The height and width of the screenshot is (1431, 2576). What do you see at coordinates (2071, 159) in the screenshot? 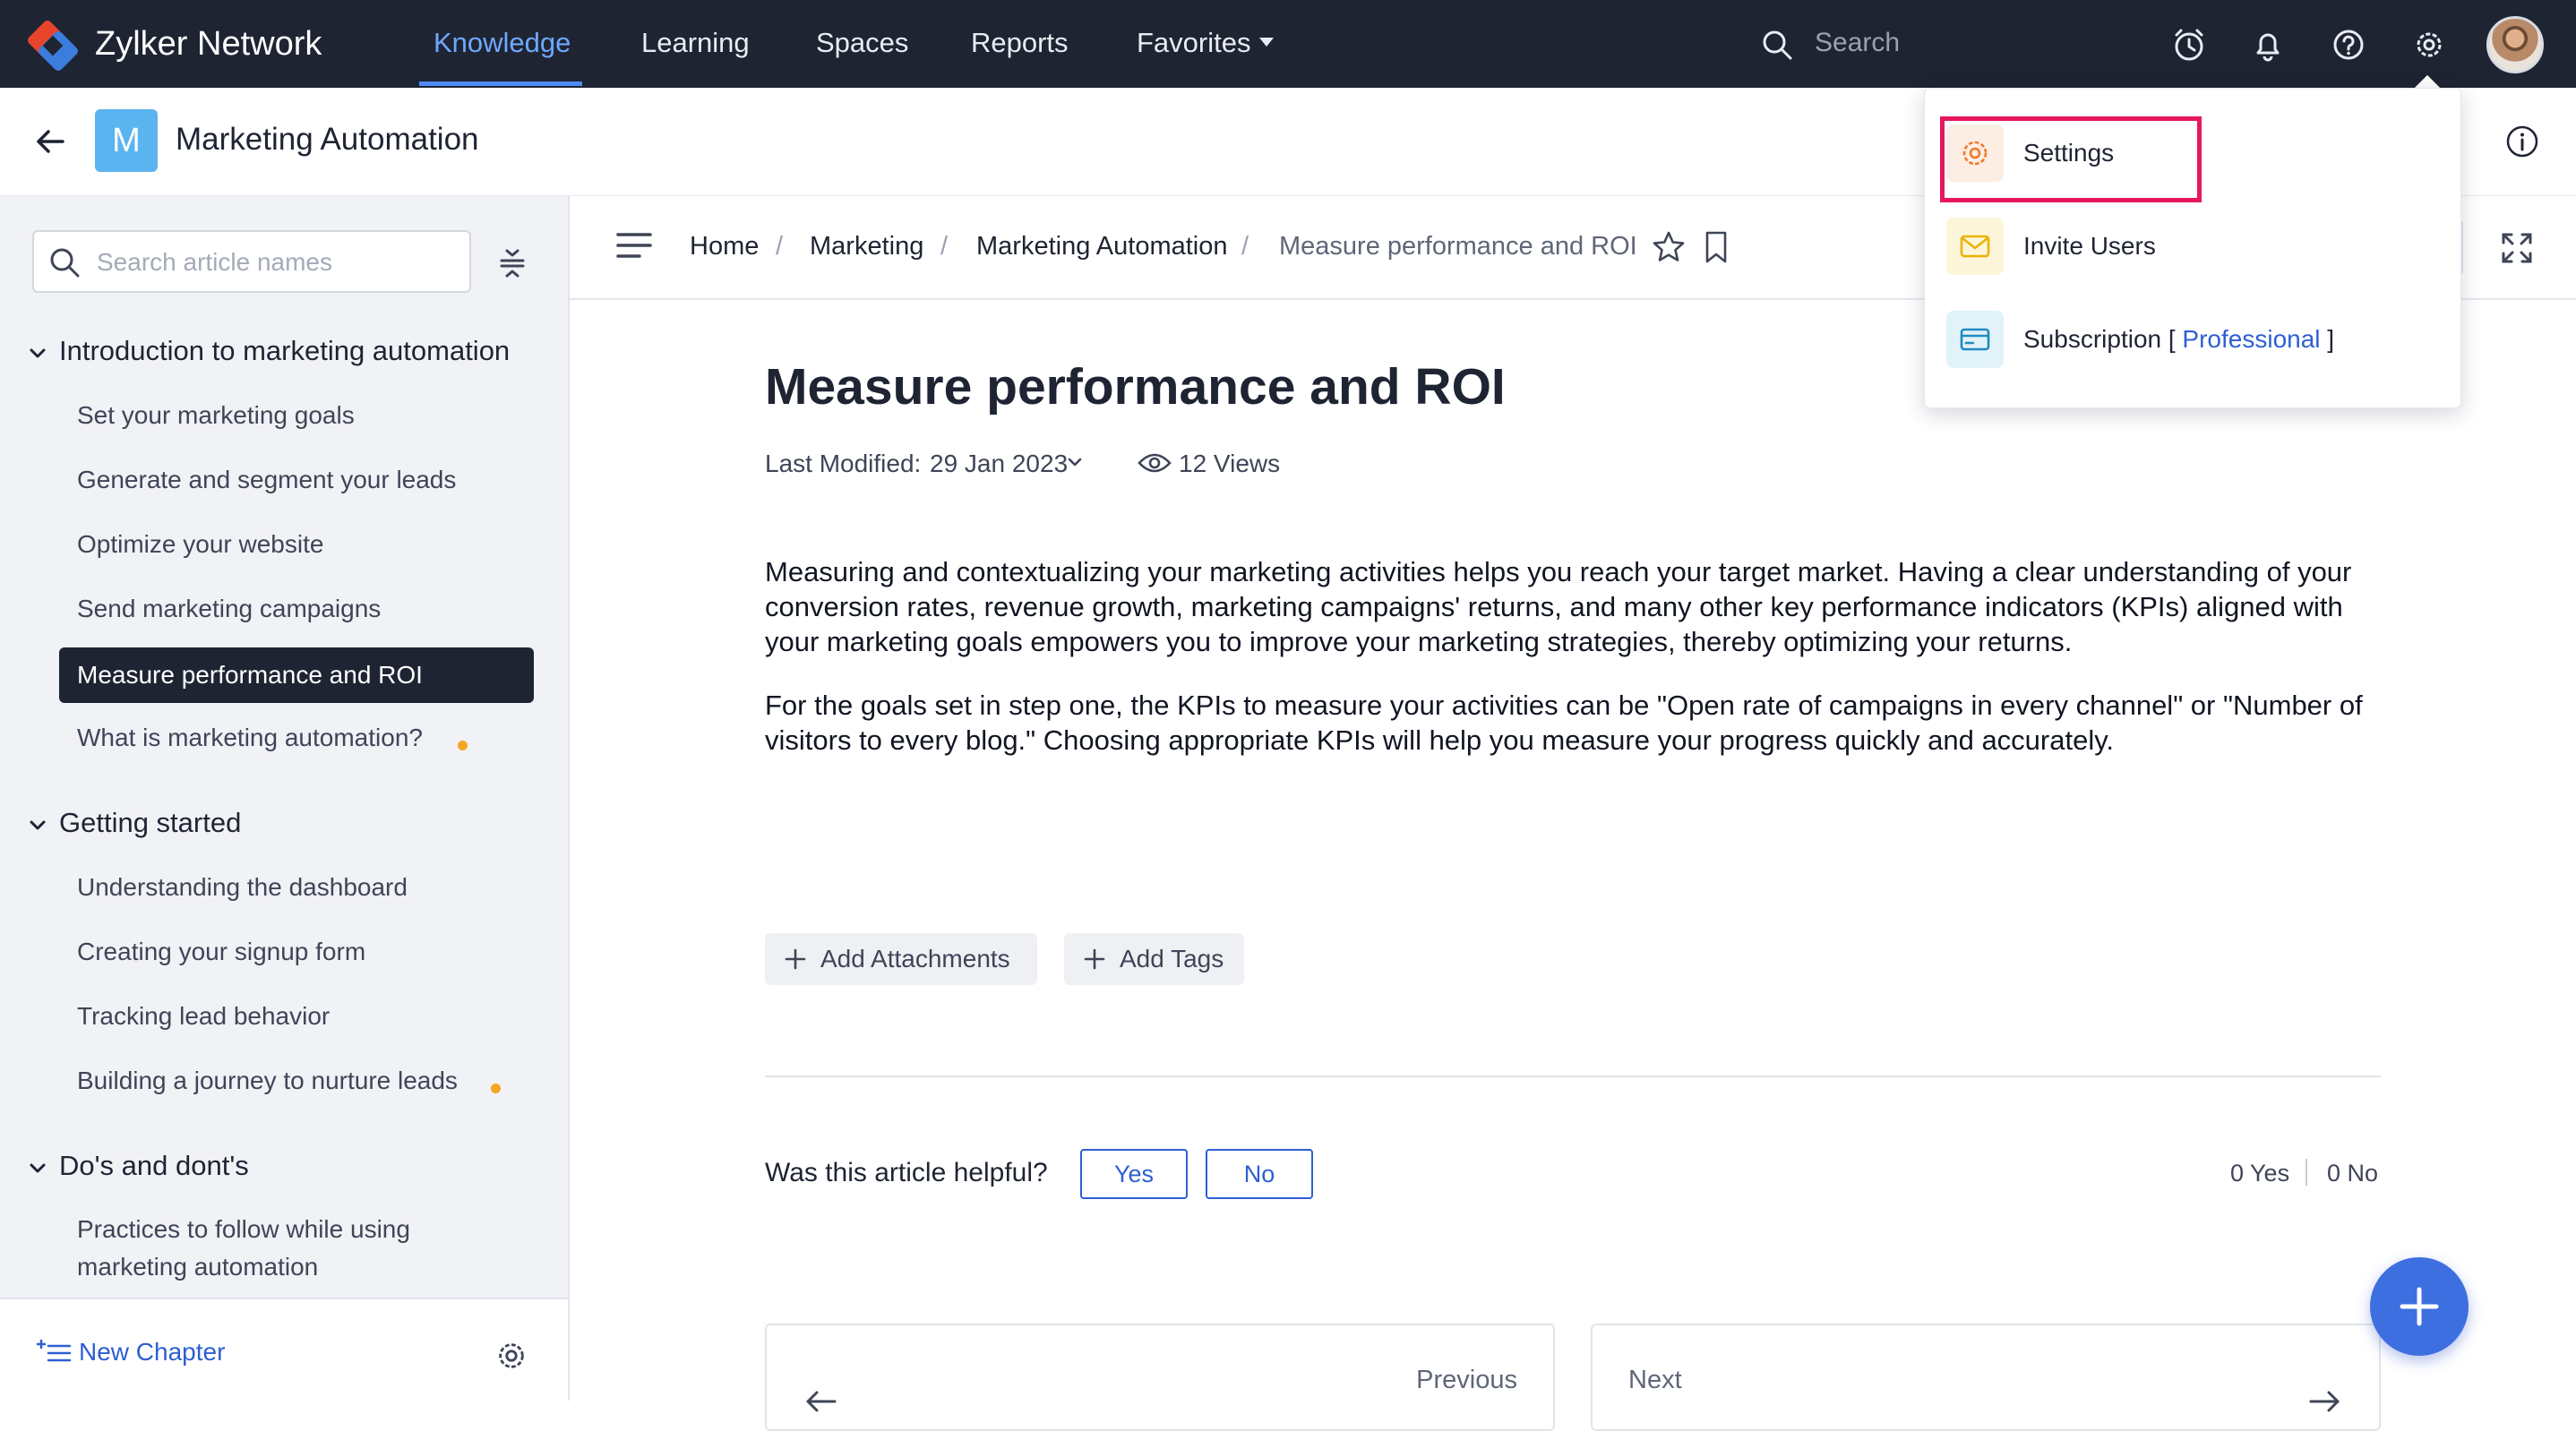
I see `settings-highlight-box` at bounding box center [2071, 159].